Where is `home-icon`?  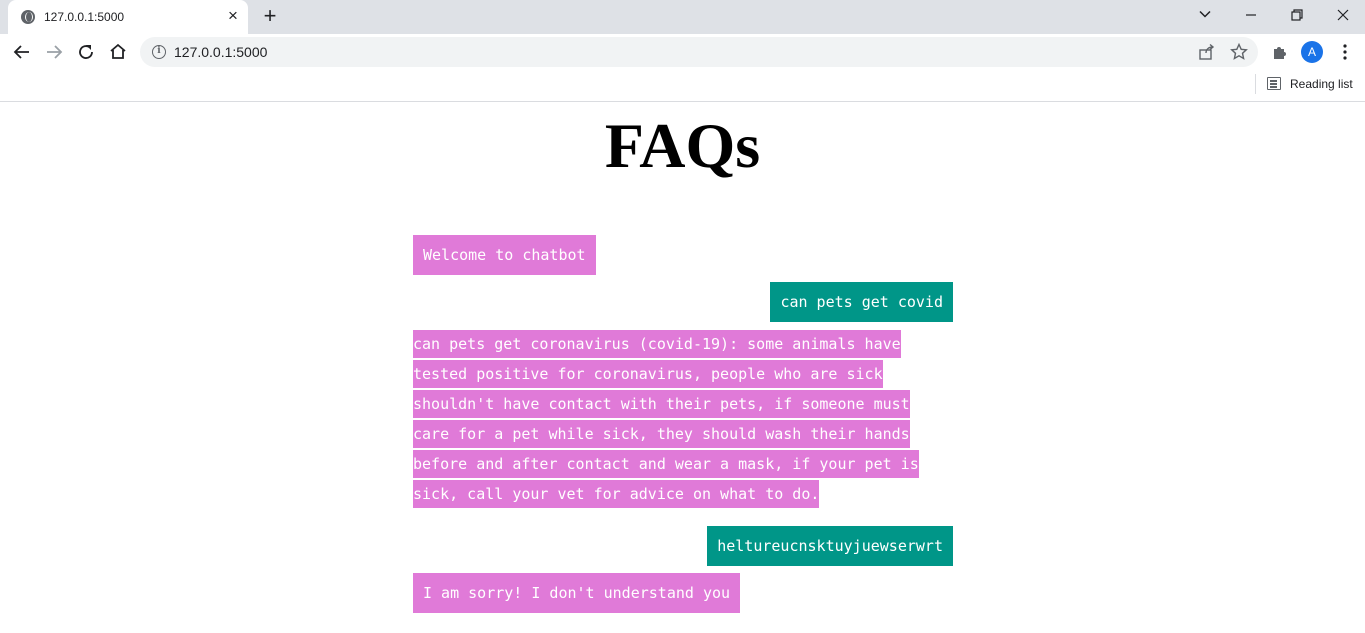
home-icon is located at coordinates (118, 52).